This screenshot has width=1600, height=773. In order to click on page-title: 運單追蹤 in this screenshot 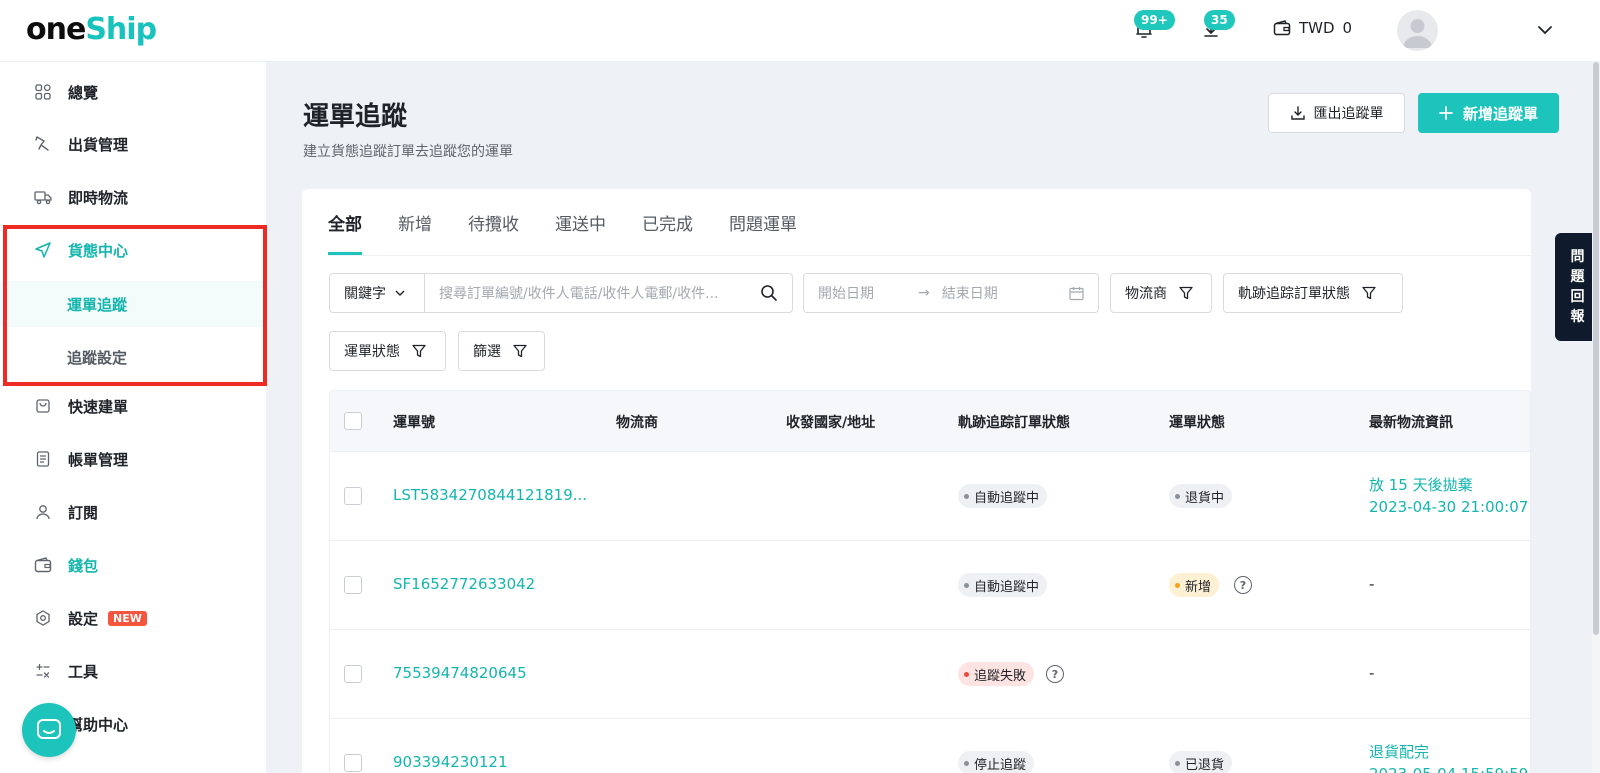, I will do `click(355, 117)`.